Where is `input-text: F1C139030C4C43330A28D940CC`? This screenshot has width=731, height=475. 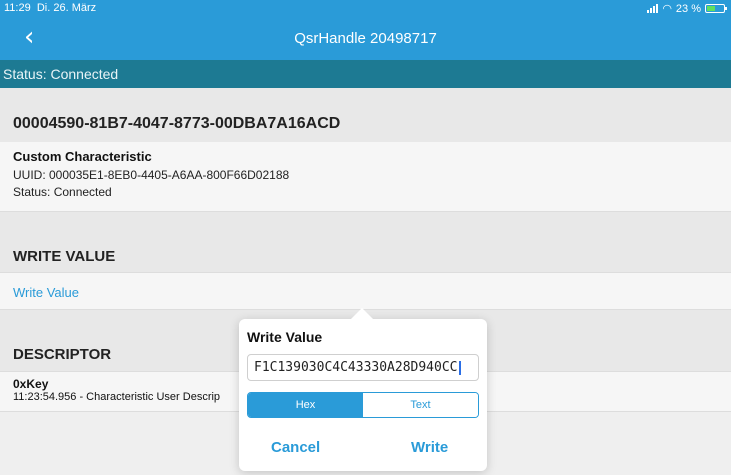
input-text: F1C139030C4C43330A28D940CC is located at coordinates (356, 367).